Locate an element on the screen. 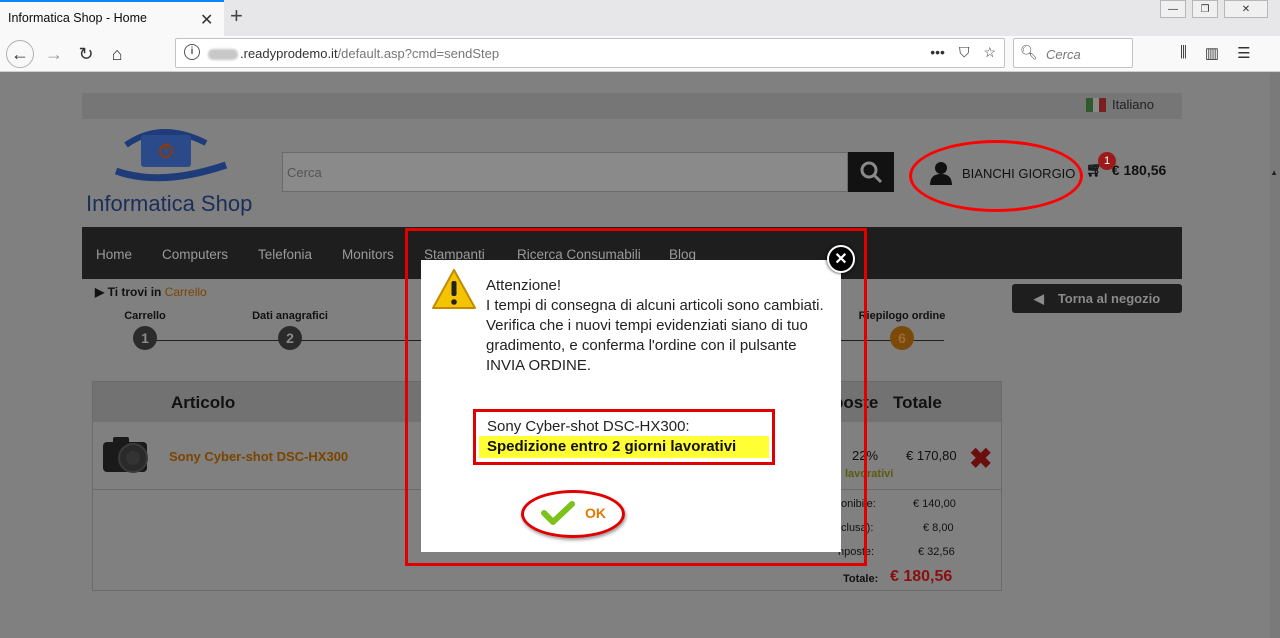  ok-button: OK is located at coordinates (573, 513).